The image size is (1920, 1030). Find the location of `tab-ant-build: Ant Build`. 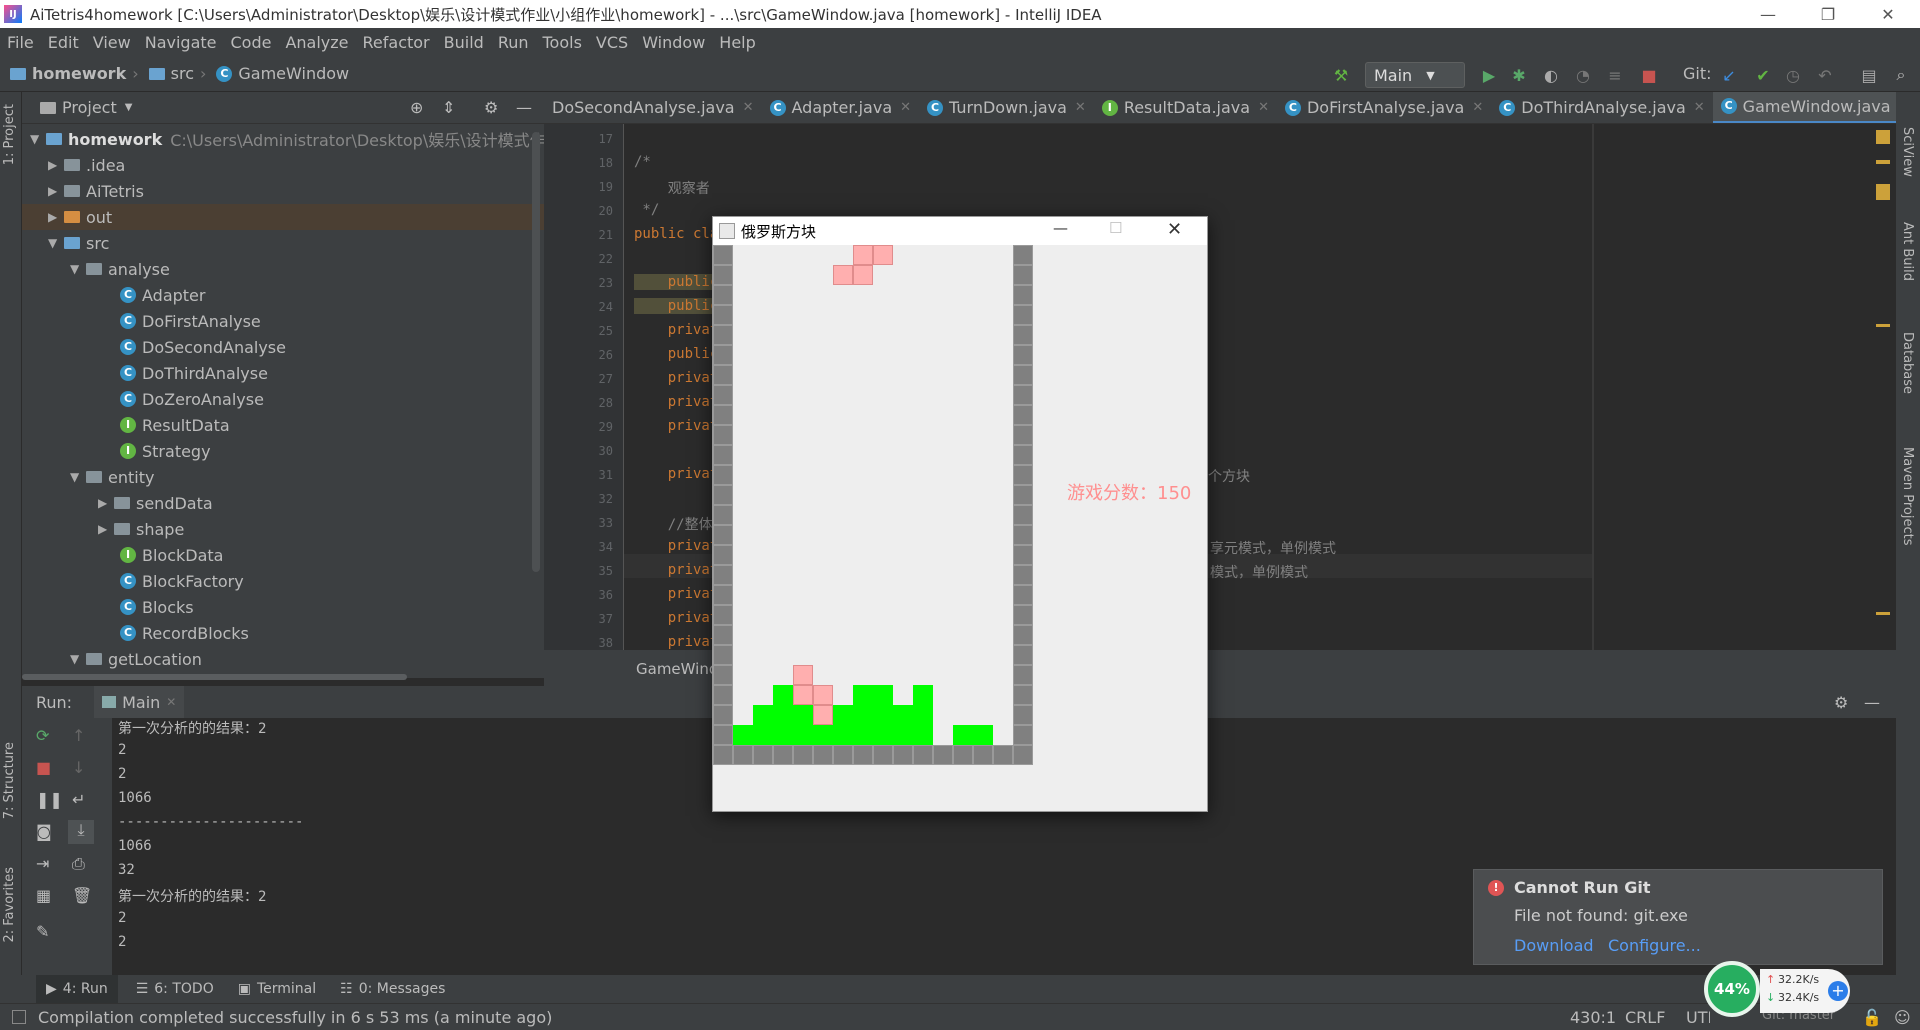

tab-ant-build: Ant Build is located at coordinates (1907, 251).